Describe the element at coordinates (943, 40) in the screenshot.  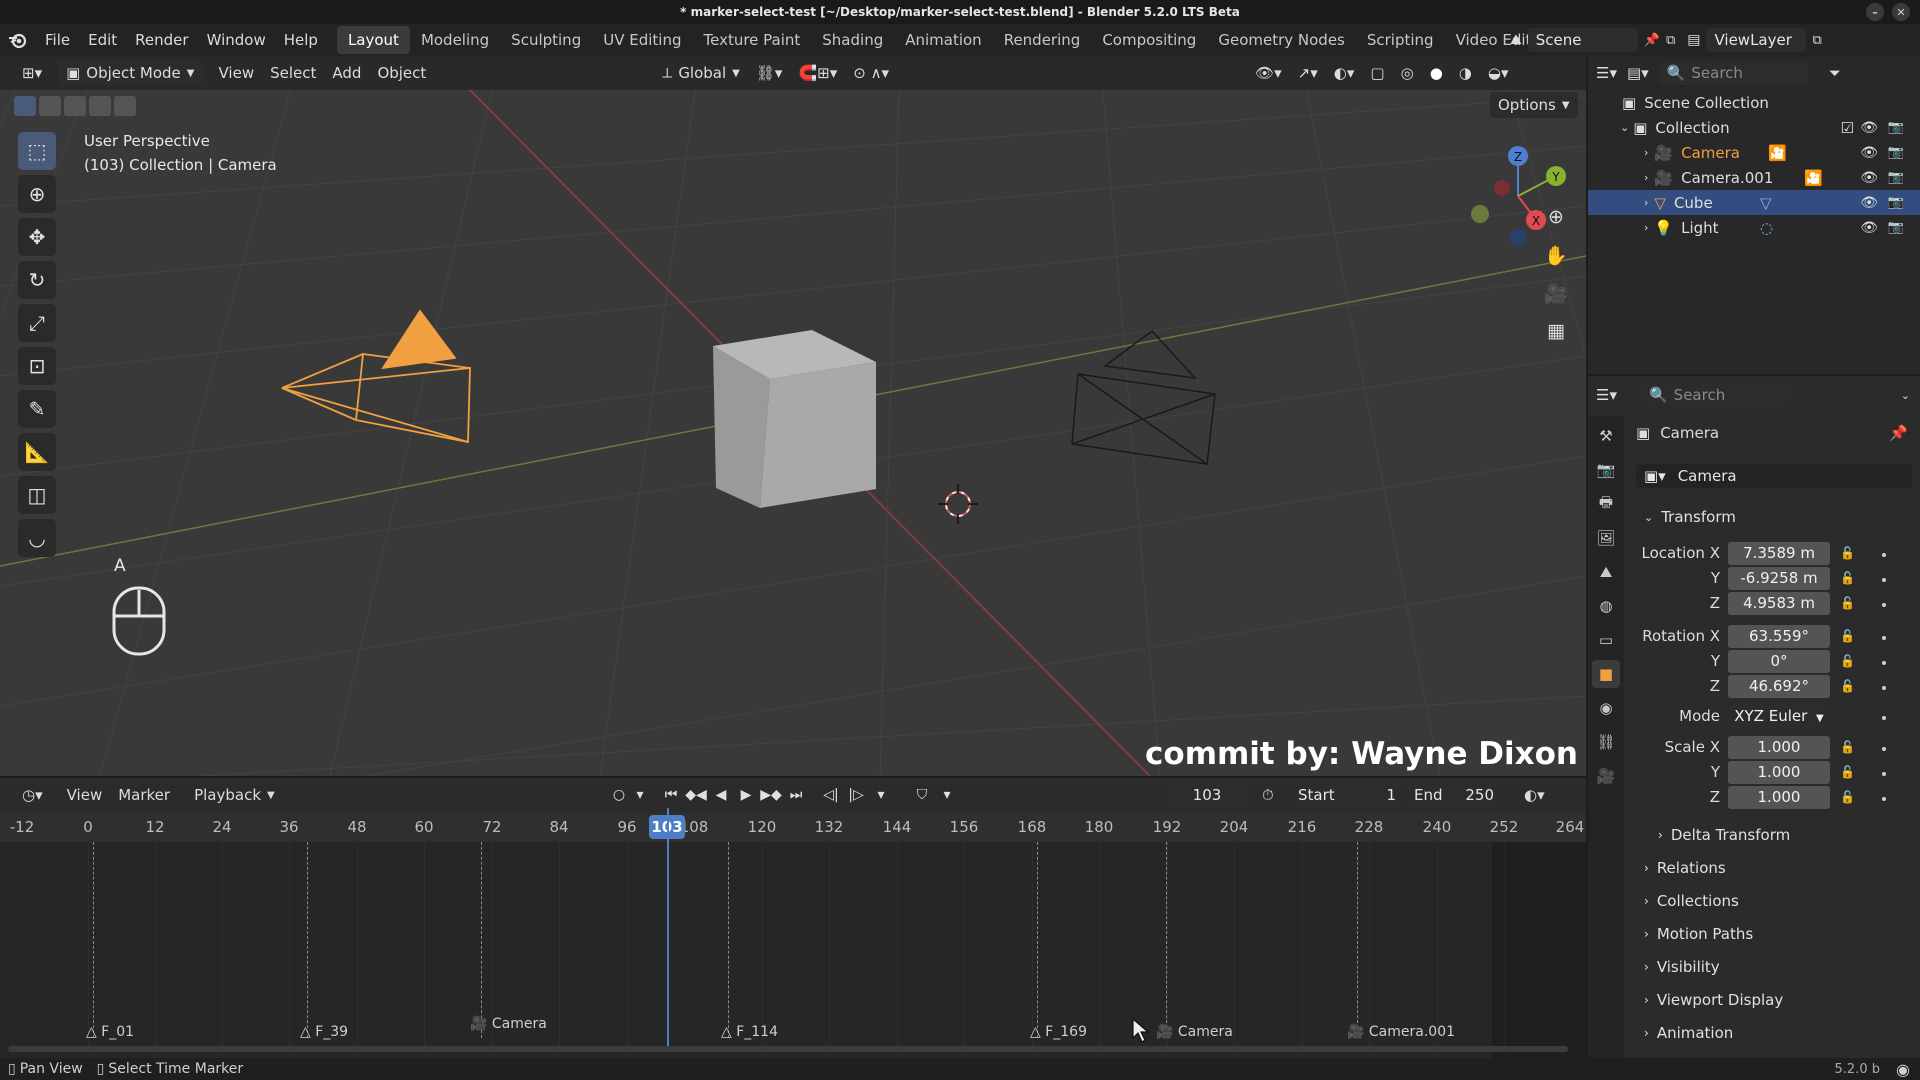
I see `tab-animation: Animation` at that location.